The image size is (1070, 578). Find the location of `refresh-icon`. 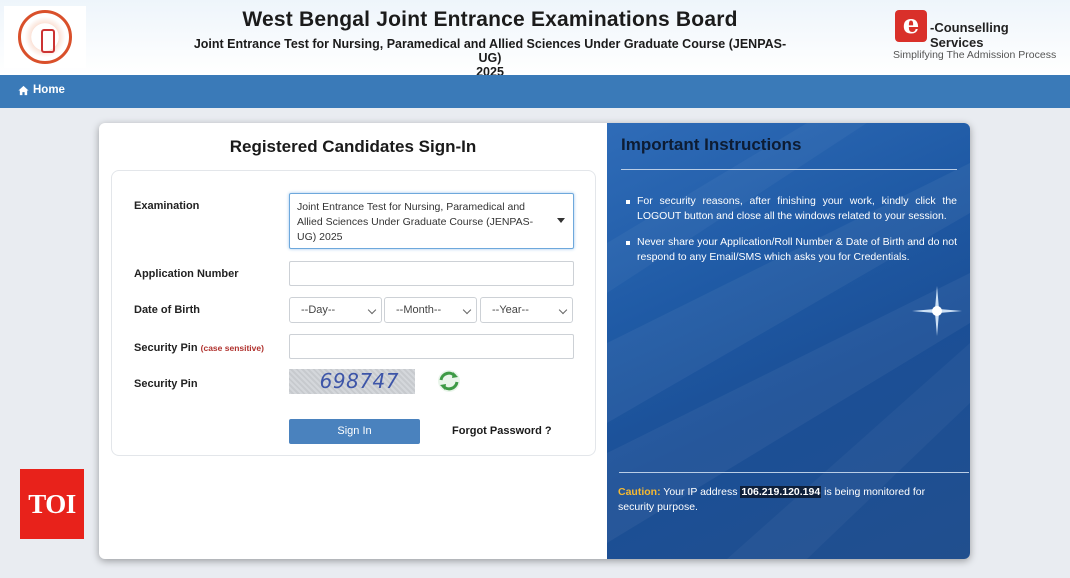

refresh-icon is located at coordinates (449, 381).